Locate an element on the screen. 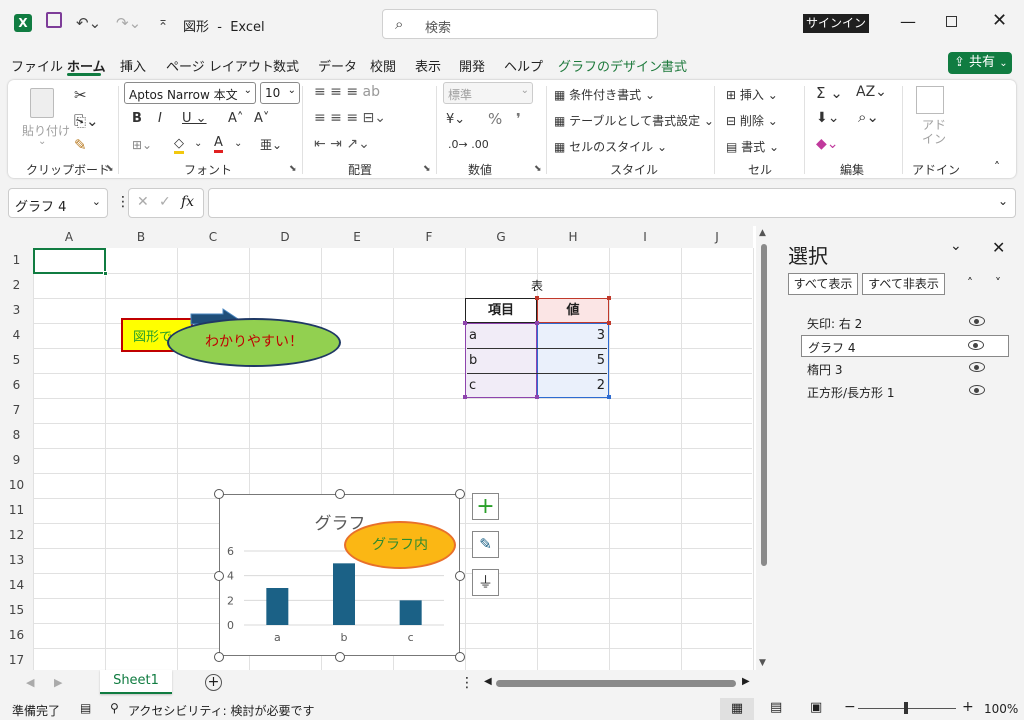 The image size is (1024, 720). close-button: ✕ is located at coordinates (999, 20).